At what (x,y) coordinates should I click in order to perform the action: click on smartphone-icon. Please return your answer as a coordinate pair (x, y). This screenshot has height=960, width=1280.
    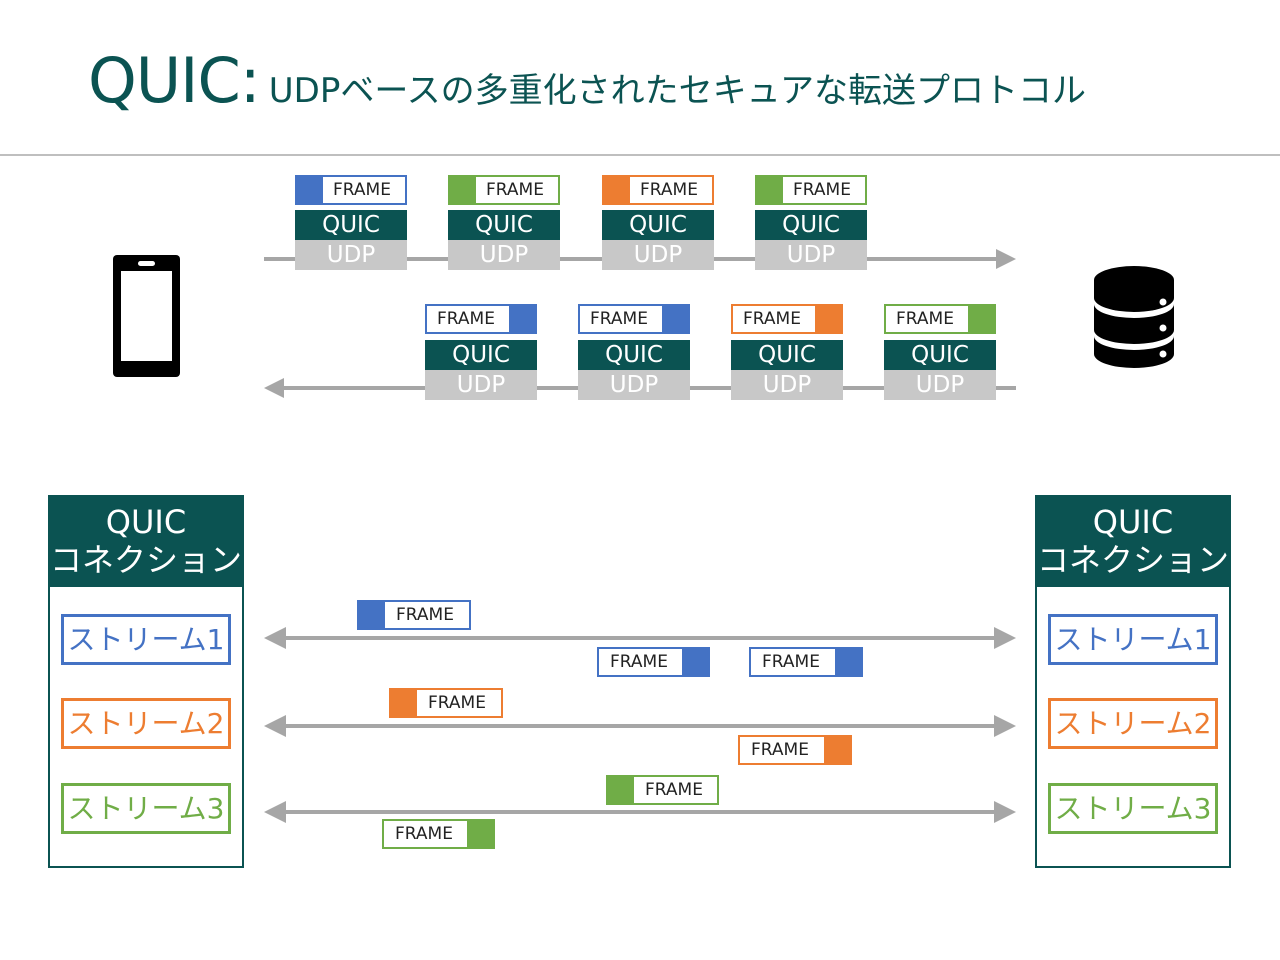
    Looking at the image, I should click on (146, 316).